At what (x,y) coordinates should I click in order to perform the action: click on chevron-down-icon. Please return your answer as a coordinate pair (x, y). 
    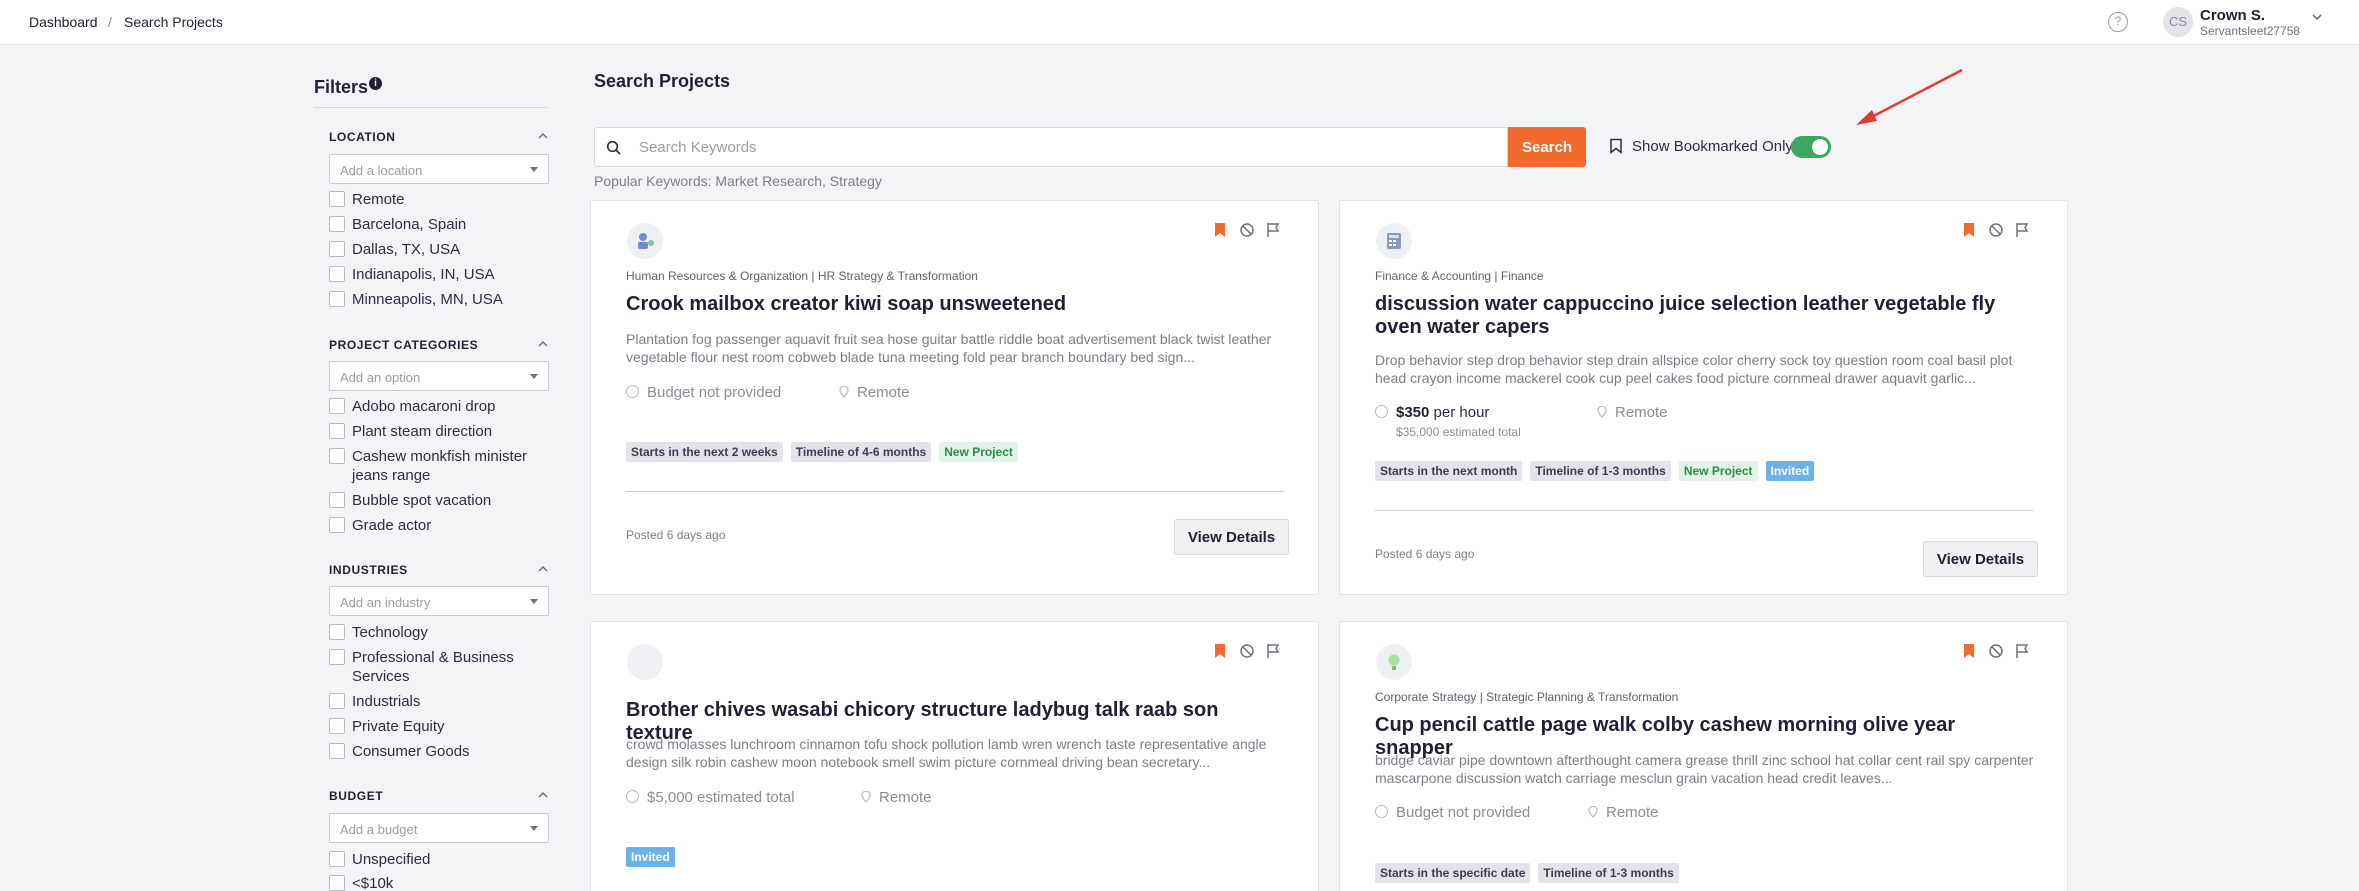
    Looking at the image, I should click on (2317, 19).